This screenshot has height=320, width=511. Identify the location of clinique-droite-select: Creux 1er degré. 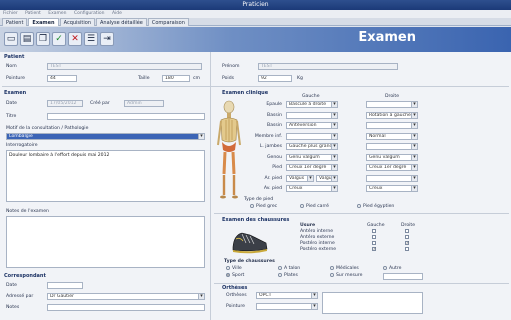
(392, 167).